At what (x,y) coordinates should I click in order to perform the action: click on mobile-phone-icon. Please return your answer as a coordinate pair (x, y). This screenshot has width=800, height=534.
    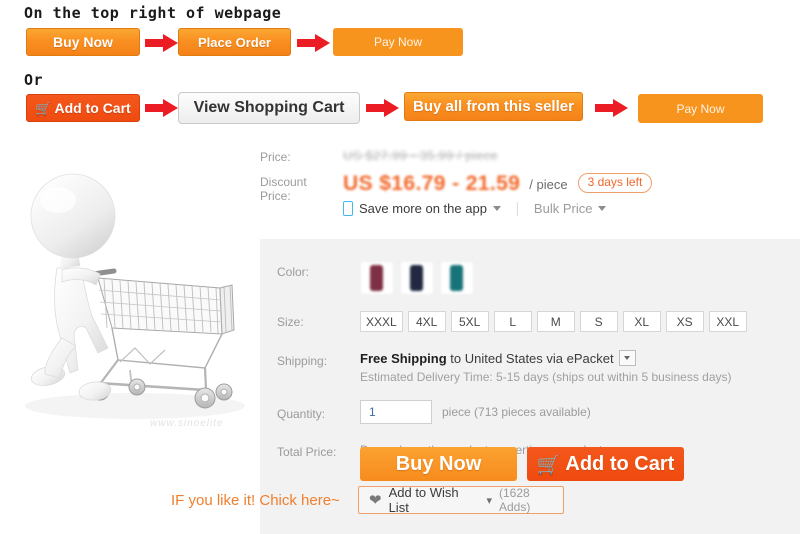
    Looking at the image, I should click on (348, 208).